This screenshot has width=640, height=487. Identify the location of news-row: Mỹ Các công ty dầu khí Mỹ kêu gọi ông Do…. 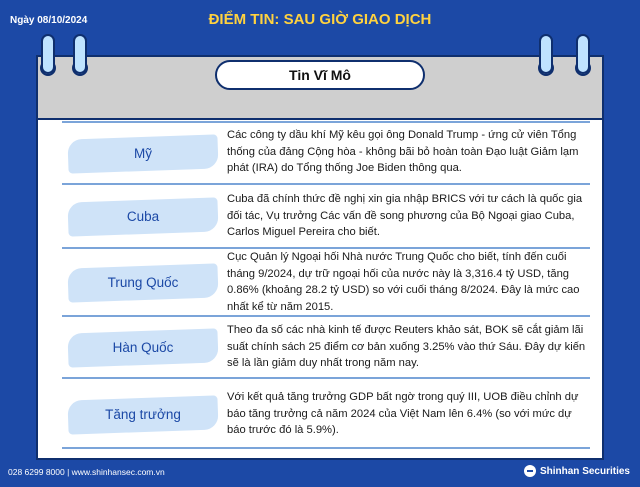
(326, 152).